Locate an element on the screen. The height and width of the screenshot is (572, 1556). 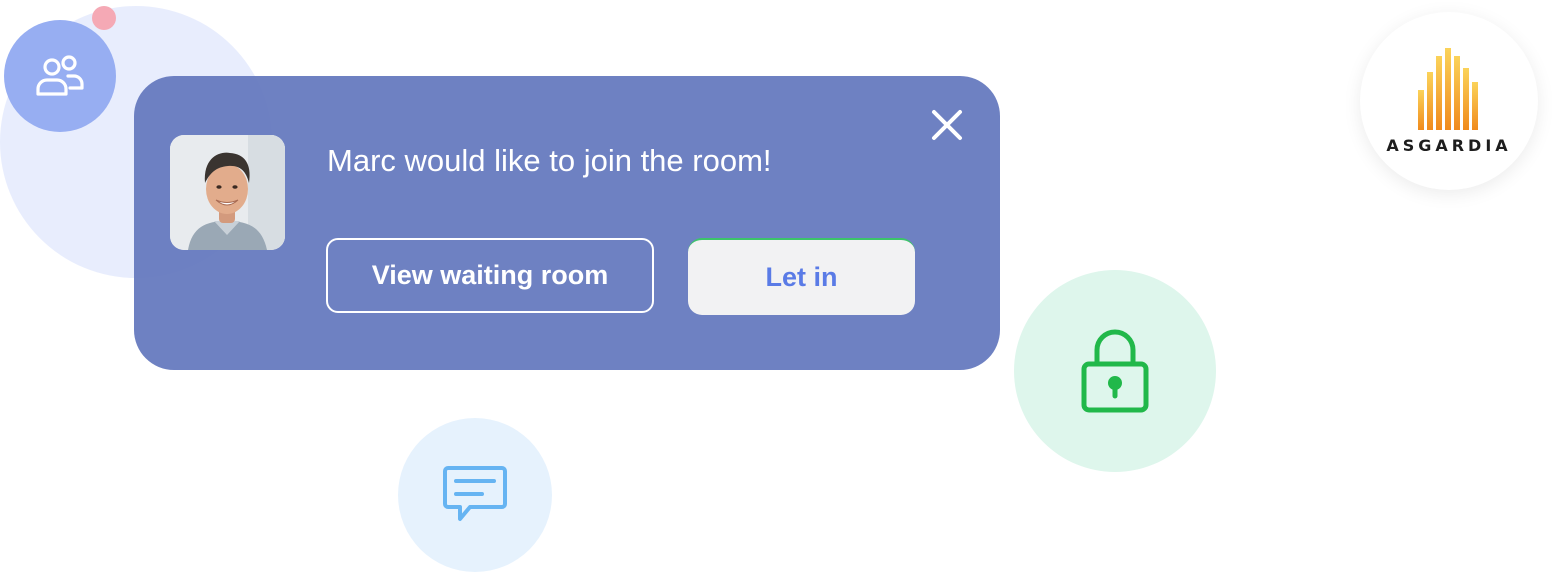
users-icon is located at coordinates (60, 75).